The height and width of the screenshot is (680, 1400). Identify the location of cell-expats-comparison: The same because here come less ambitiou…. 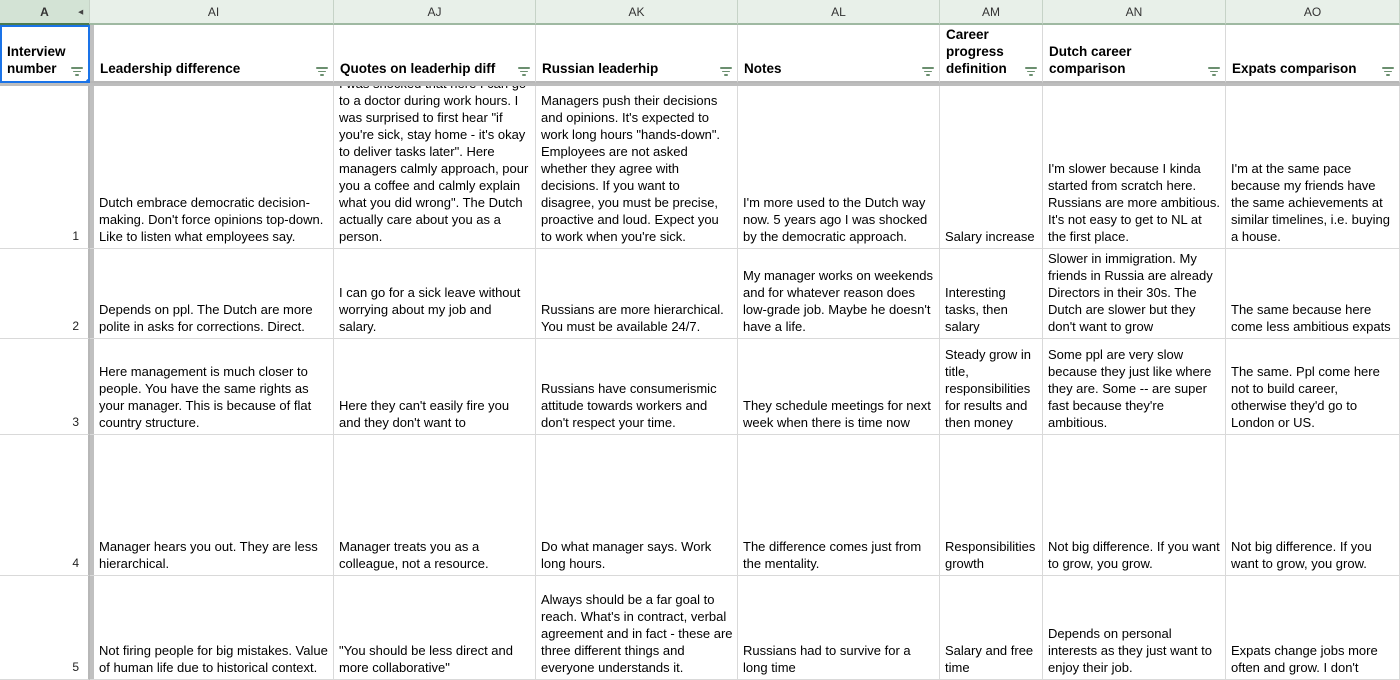
(1313, 294).